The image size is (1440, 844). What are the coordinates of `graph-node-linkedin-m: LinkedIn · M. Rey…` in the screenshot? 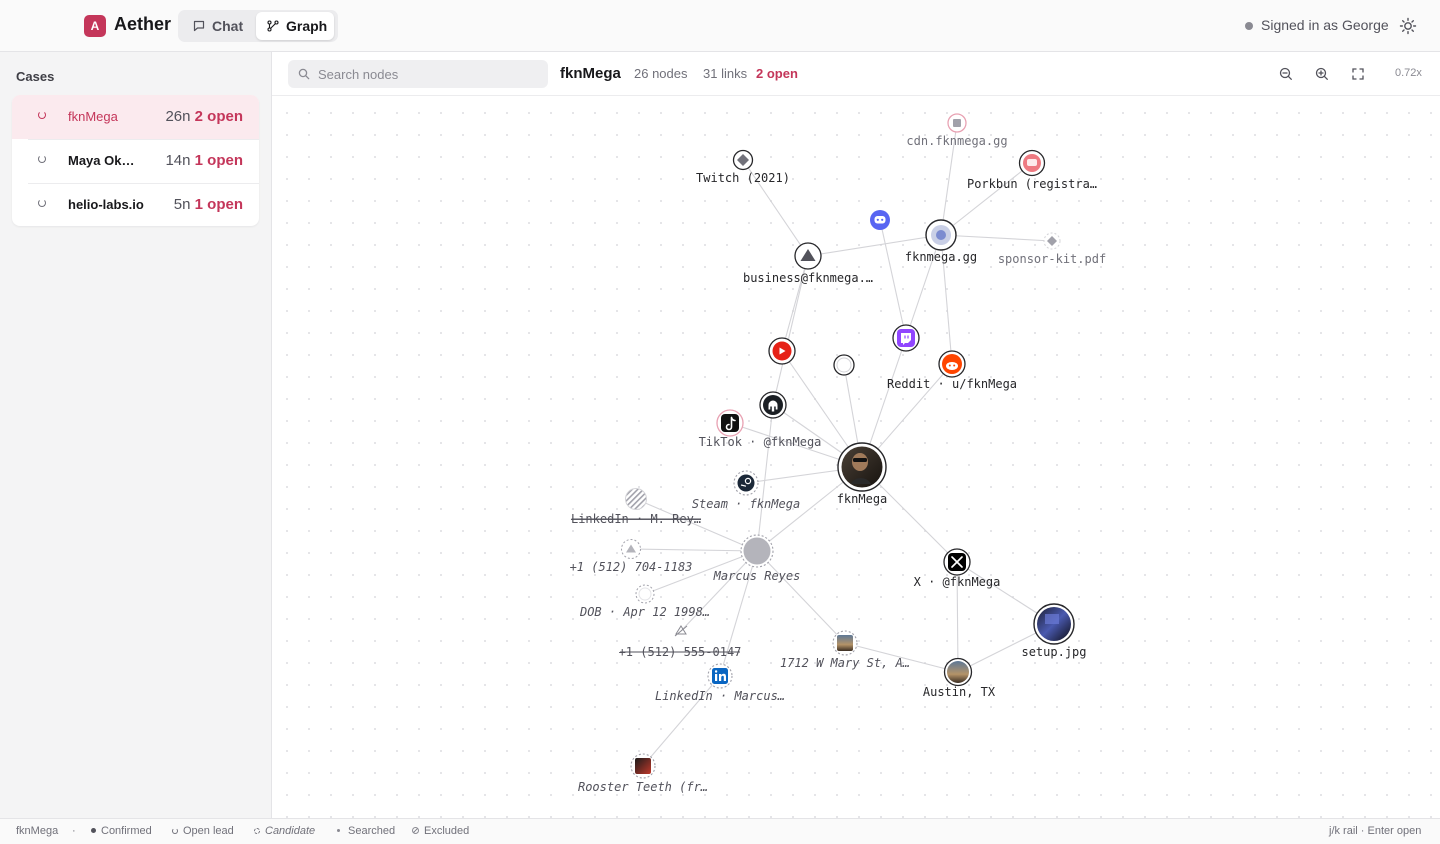 It's located at (636, 507).